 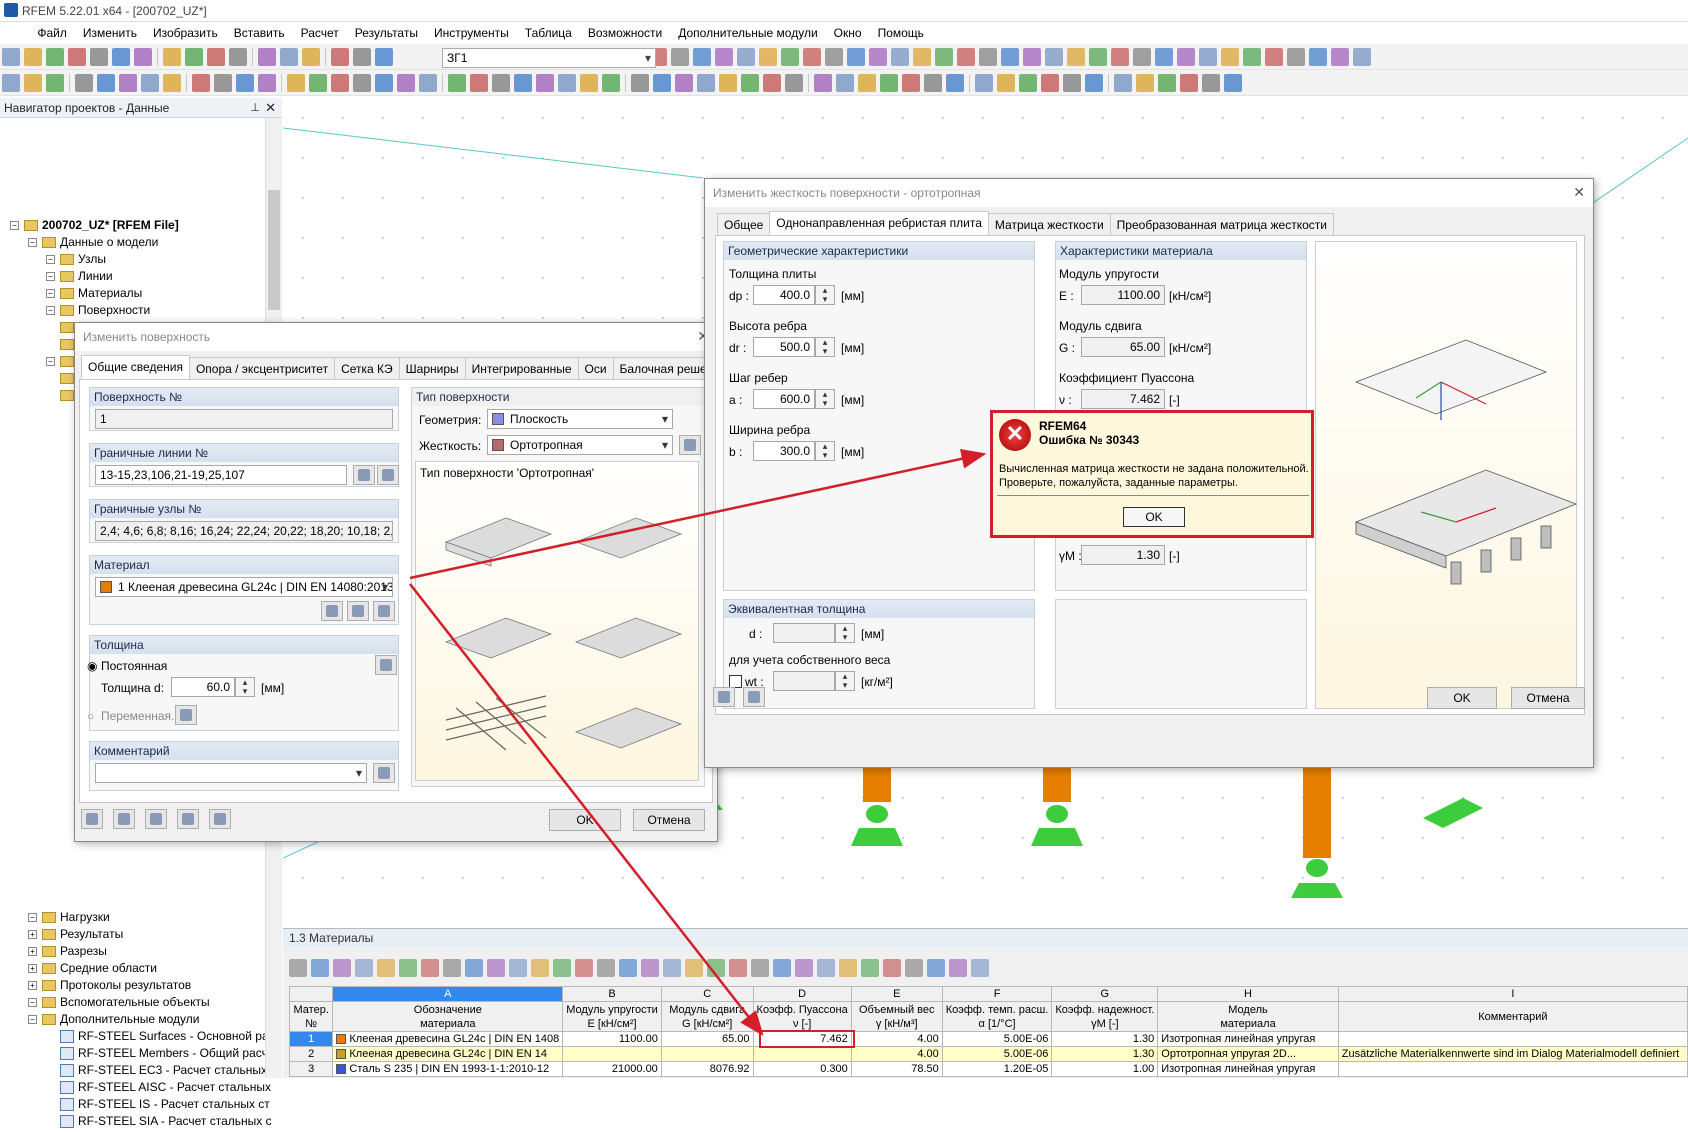 I want to click on a-spinner: ▴ ▾, so click(x=825, y=399).